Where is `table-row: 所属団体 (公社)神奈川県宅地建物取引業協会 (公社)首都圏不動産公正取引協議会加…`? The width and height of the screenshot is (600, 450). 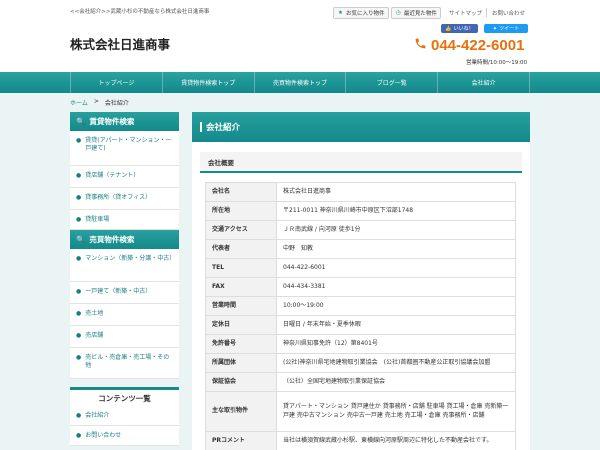
table-row: 所属団体 (公社)神奈川県宅地建物取引業協会 (公社)首都圏不動産公正取引協議会加… is located at coordinates (360, 363).